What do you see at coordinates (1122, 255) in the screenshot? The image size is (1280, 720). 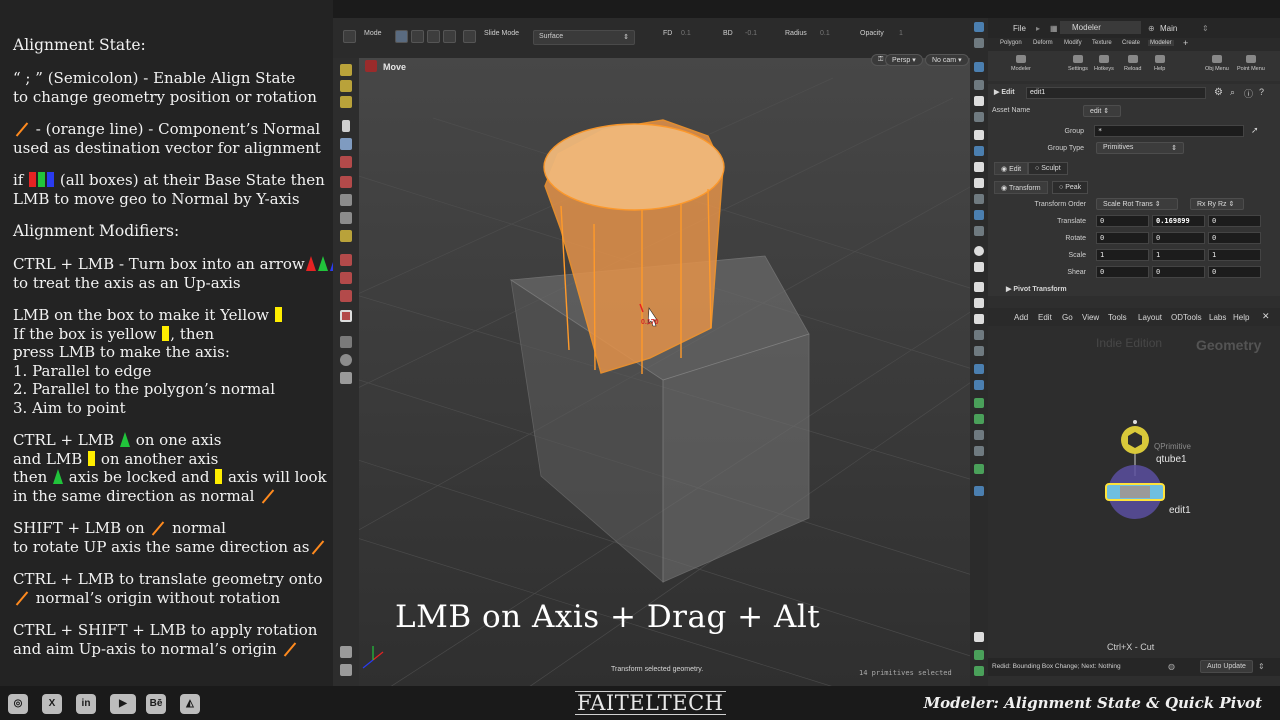 I see `scale-x-field: 1` at bounding box center [1122, 255].